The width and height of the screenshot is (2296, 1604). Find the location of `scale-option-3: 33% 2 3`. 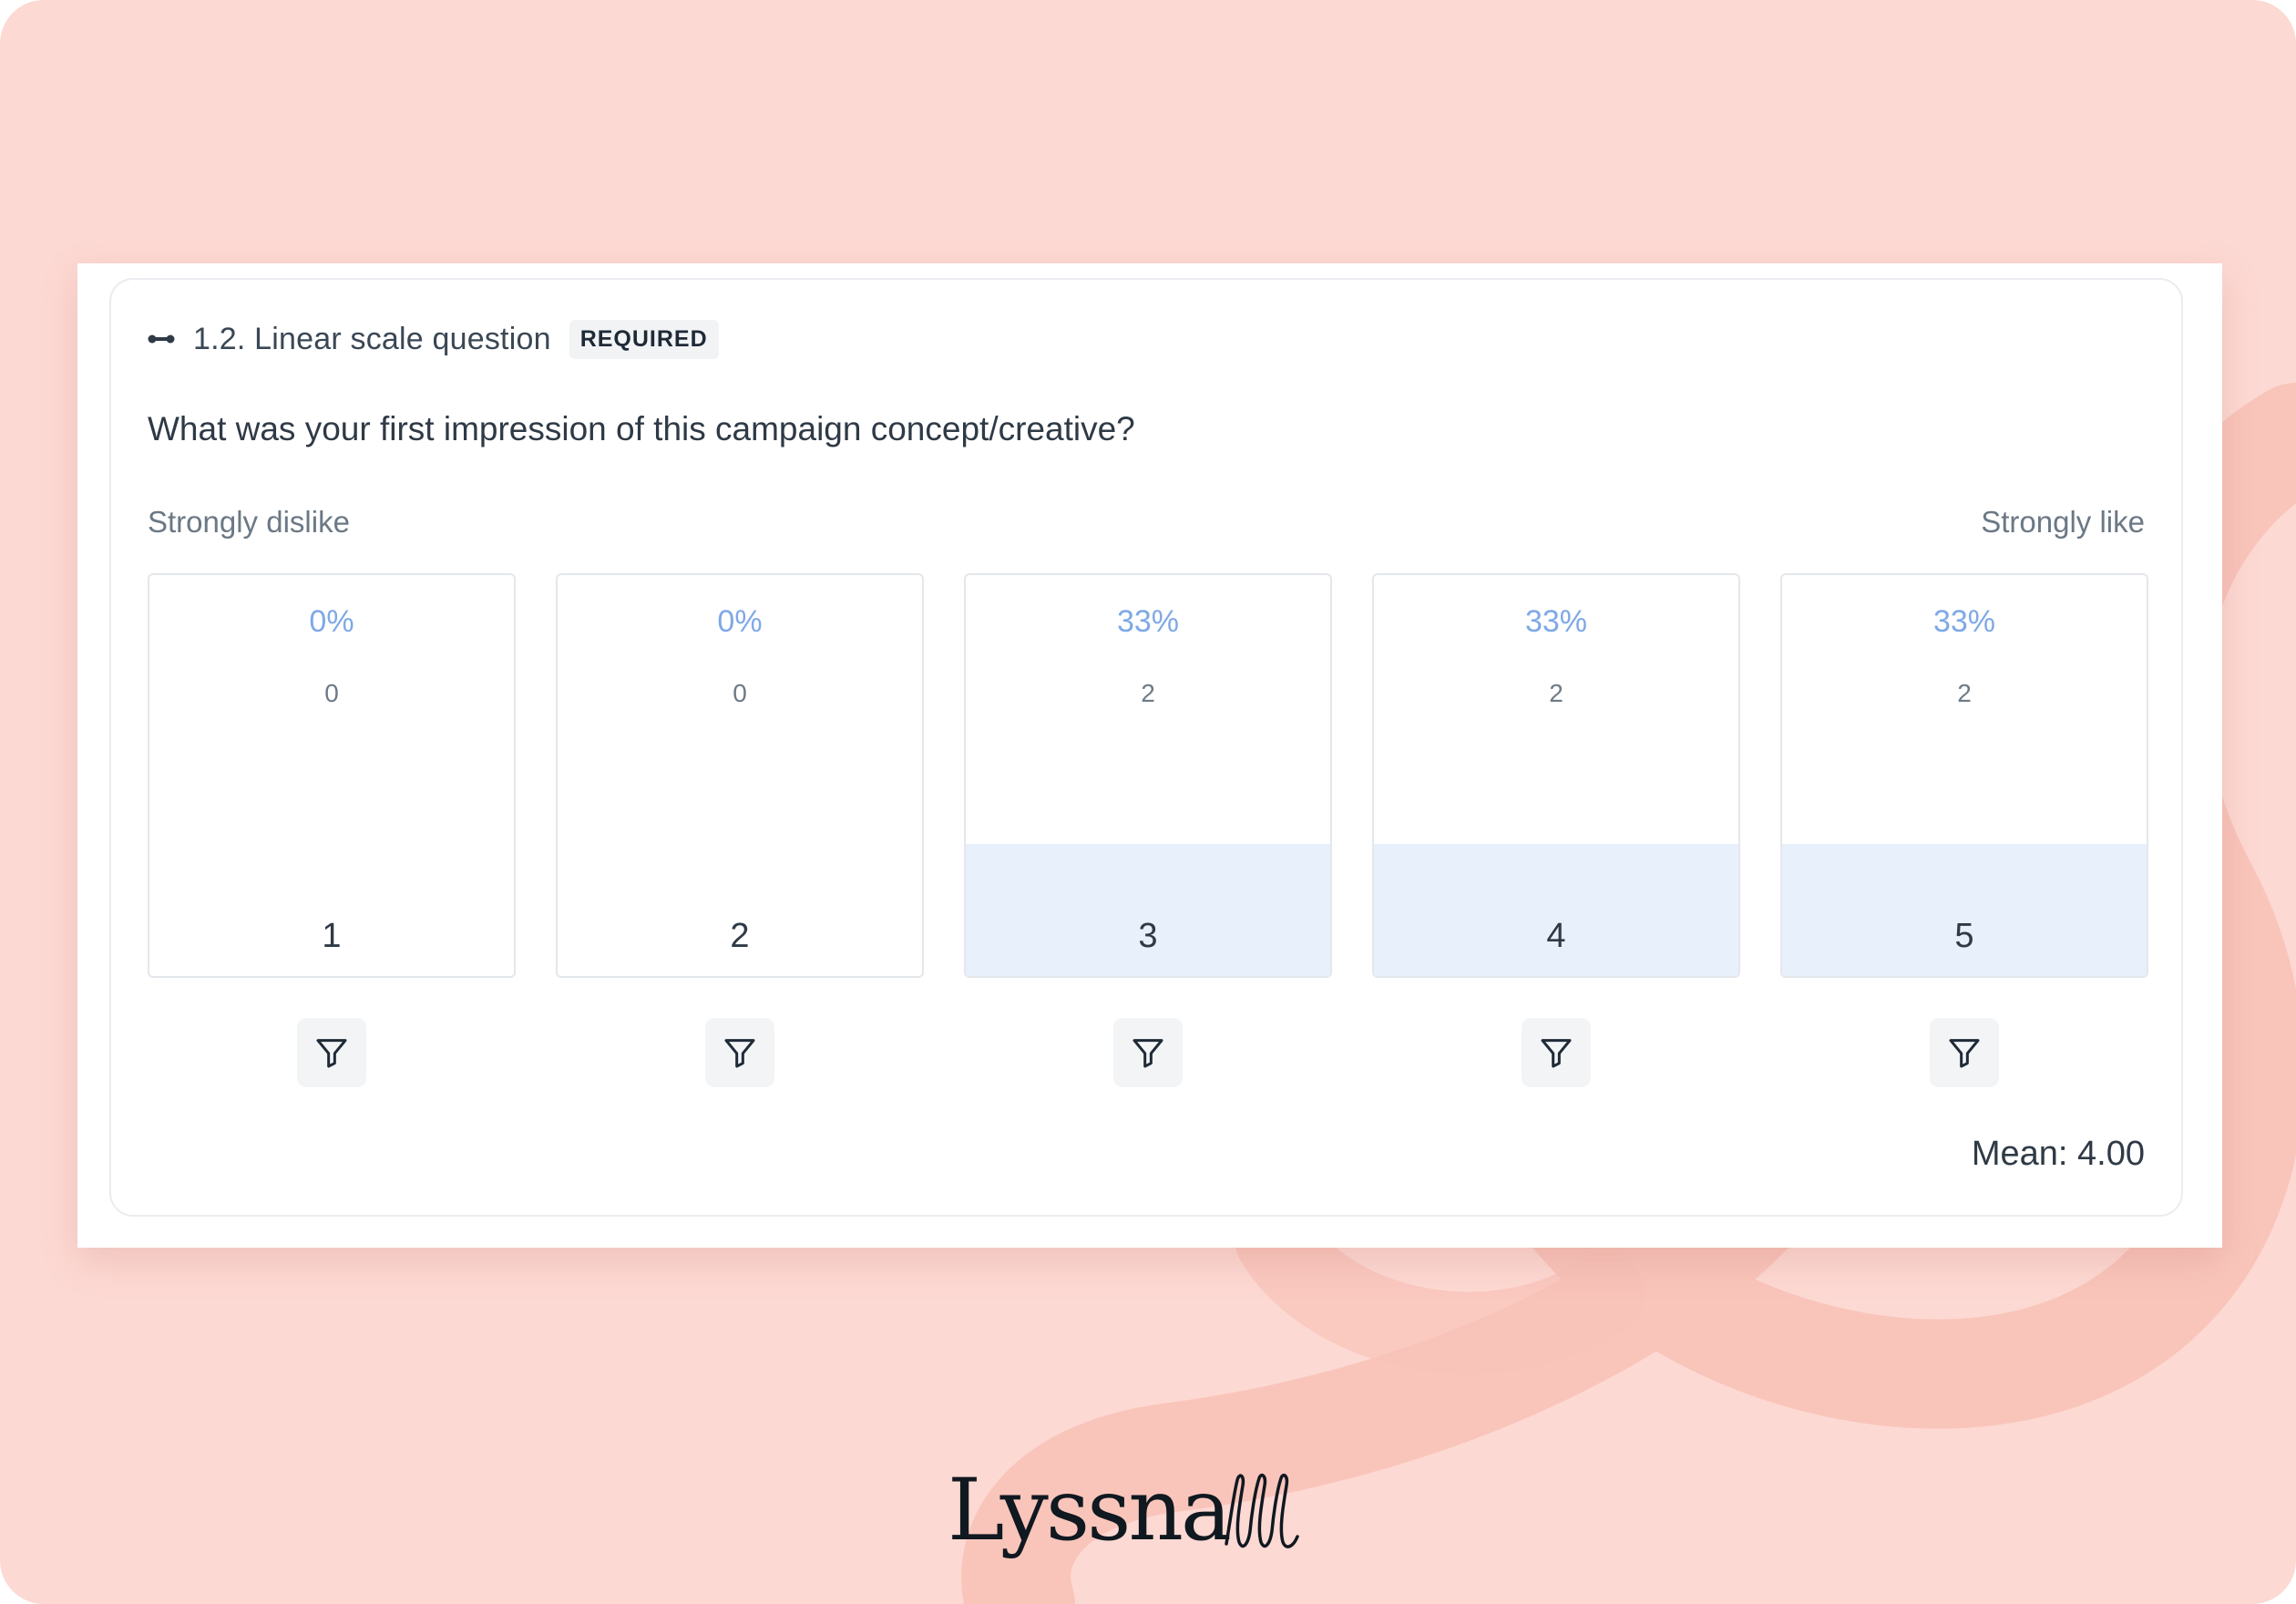

scale-option-3: 33% 2 3 is located at coordinates (1148, 776).